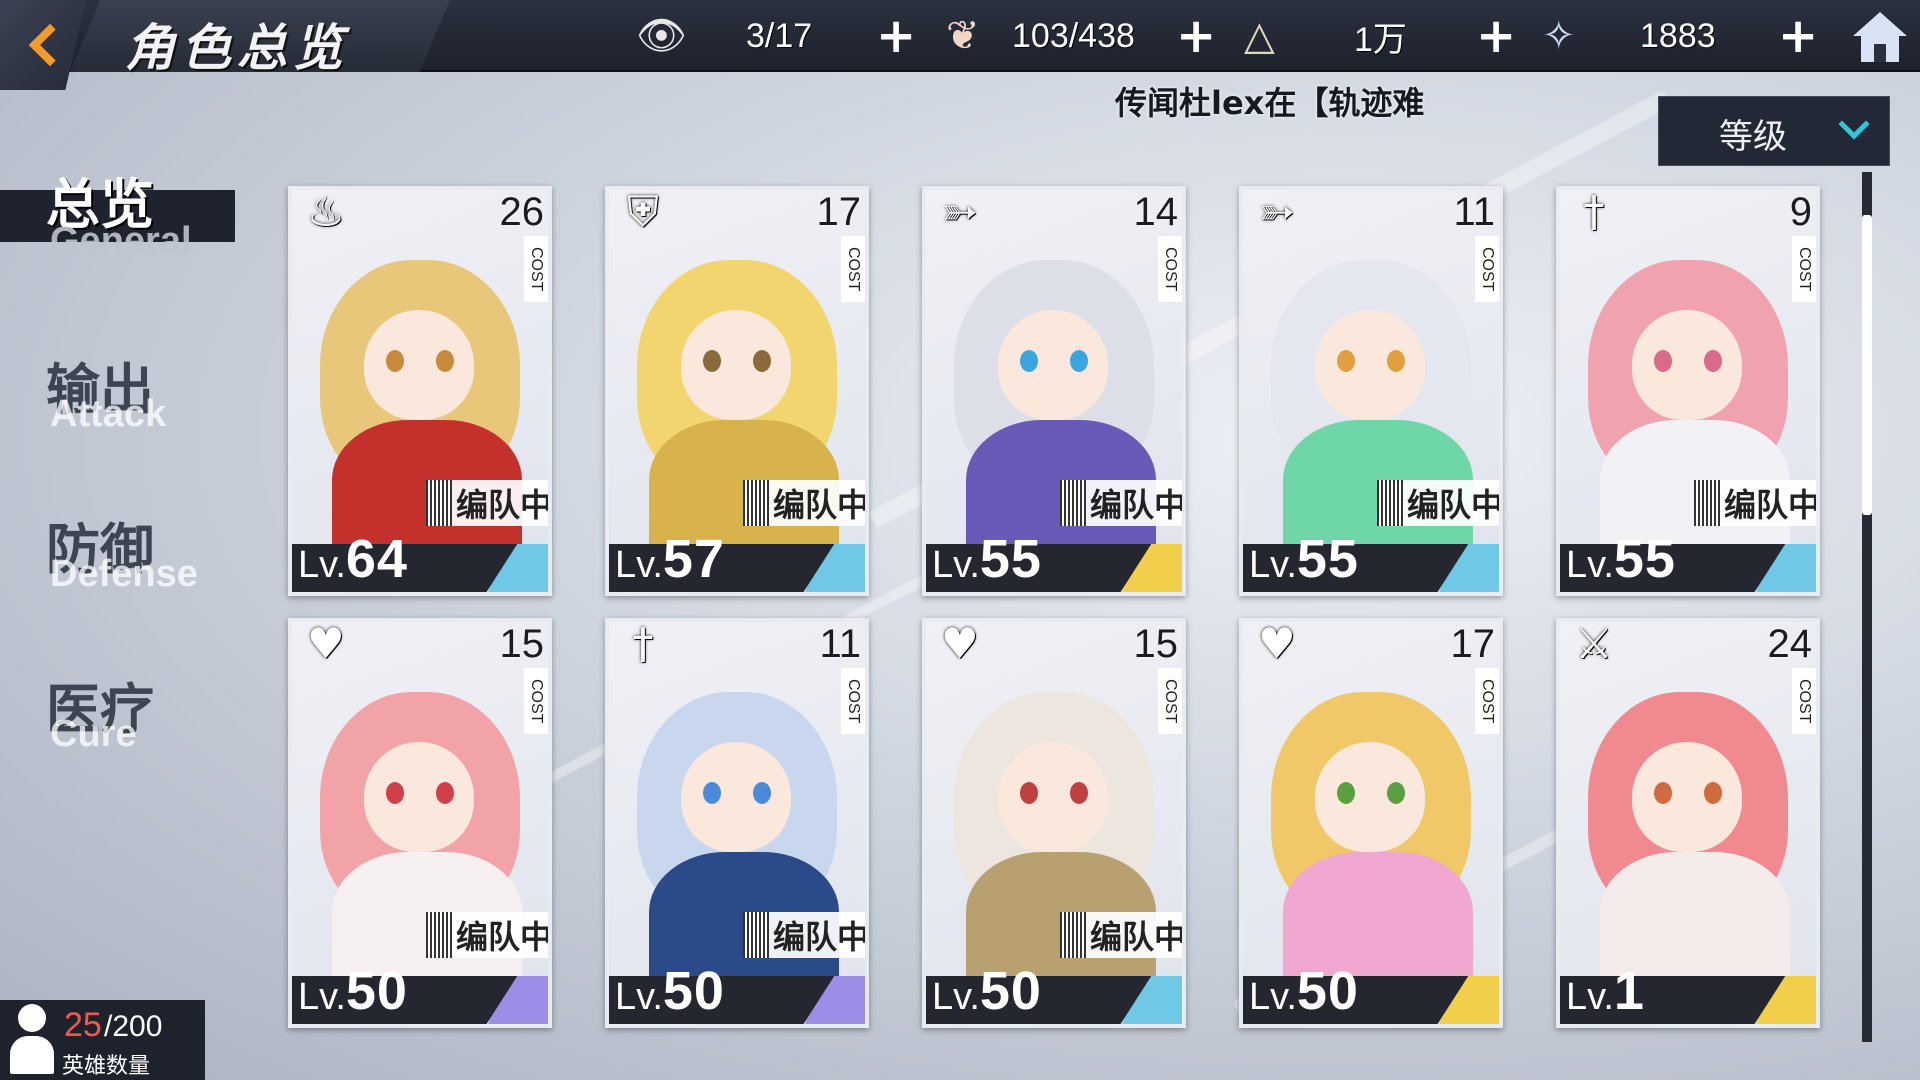 Image resolution: width=1920 pixels, height=1080 pixels. Describe the element at coordinates (1798, 36) in the screenshot. I see `add-star-button: +` at that location.